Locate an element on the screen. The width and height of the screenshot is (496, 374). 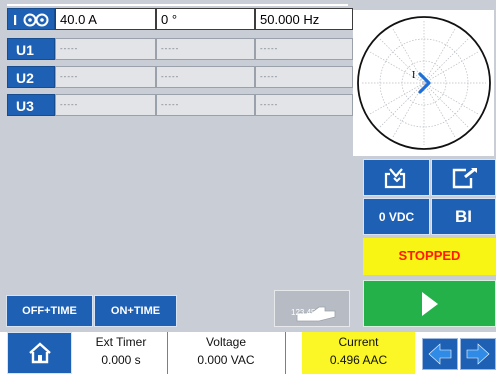
u1-amplitude: ----- is located at coordinates (105, 49).